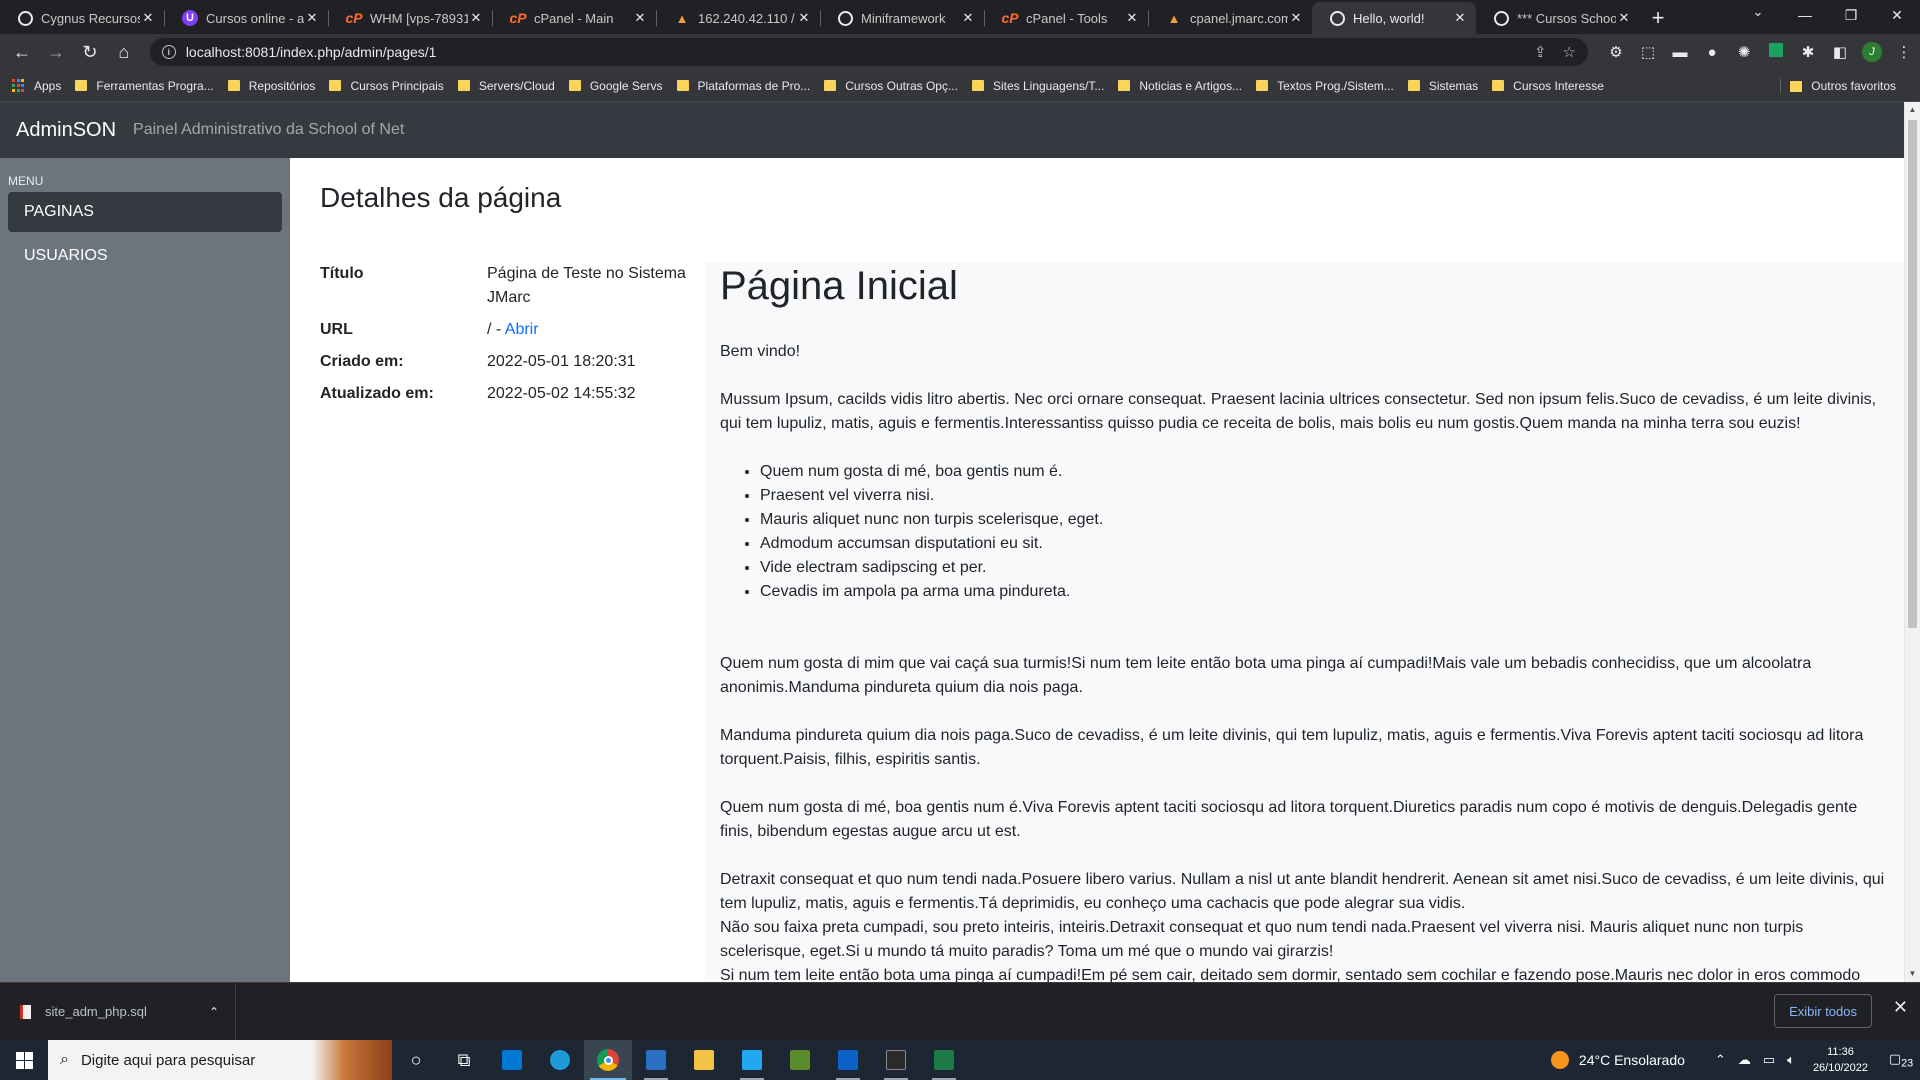  What do you see at coordinates (1808, 52) in the screenshot?
I see `puzzle-extensions-icon: ✱` at bounding box center [1808, 52].